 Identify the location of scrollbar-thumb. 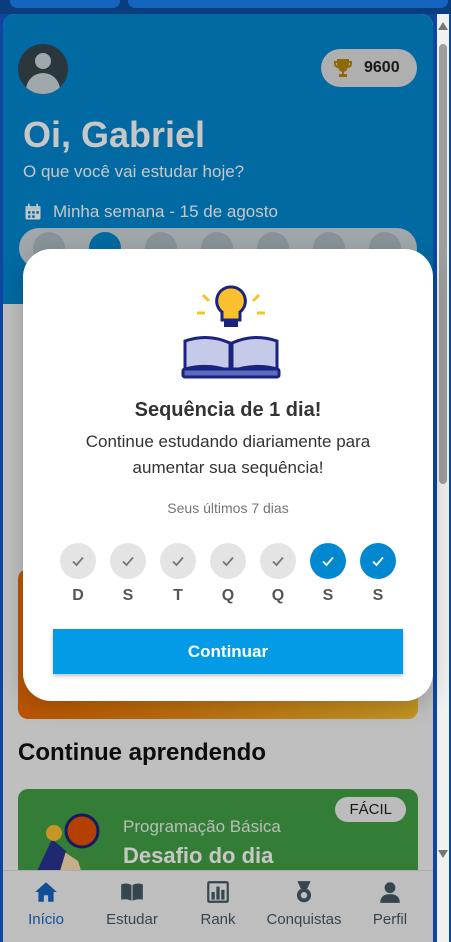
(443, 264).